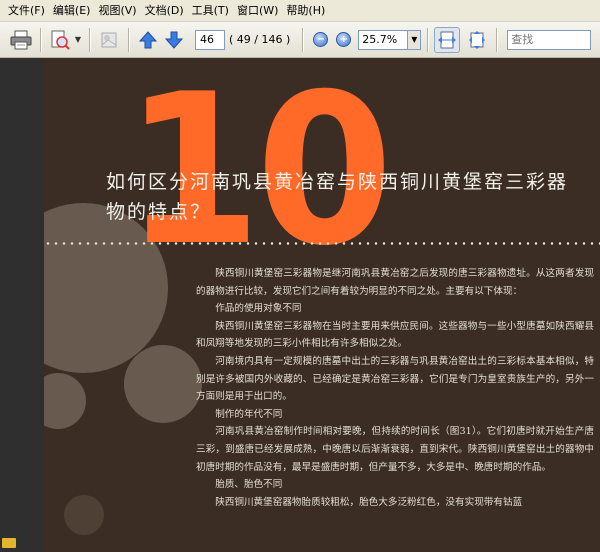  I want to click on crop-icon, so click(109, 39).